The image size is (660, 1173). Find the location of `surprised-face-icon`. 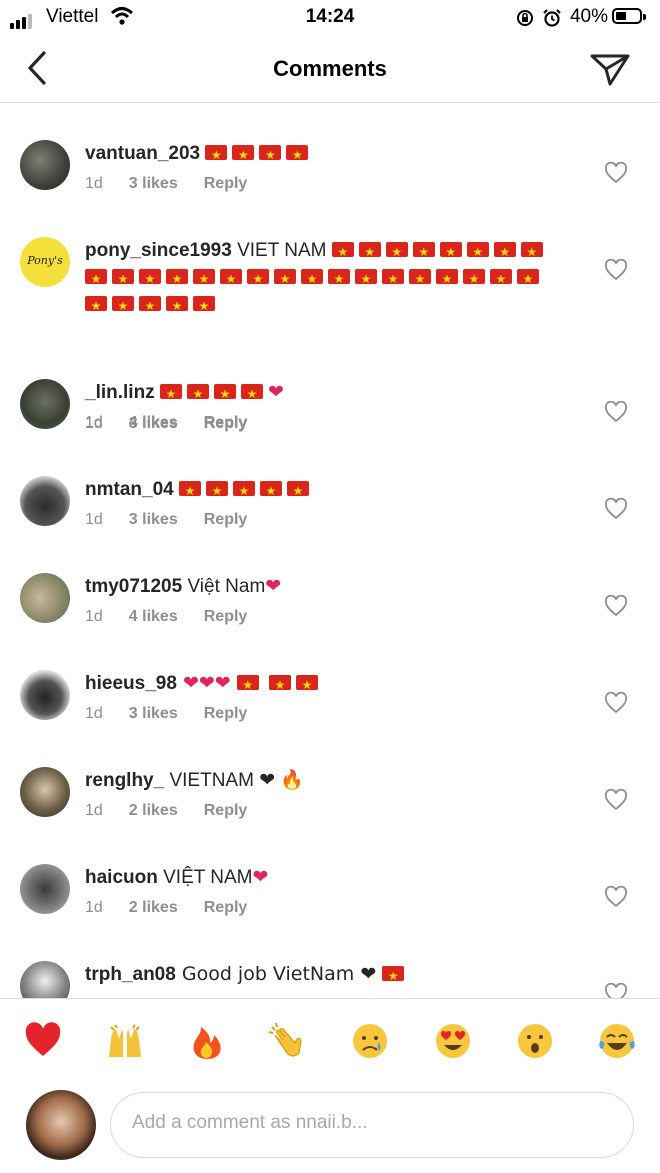

surprised-face-icon is located at coordinates (535, 1041).